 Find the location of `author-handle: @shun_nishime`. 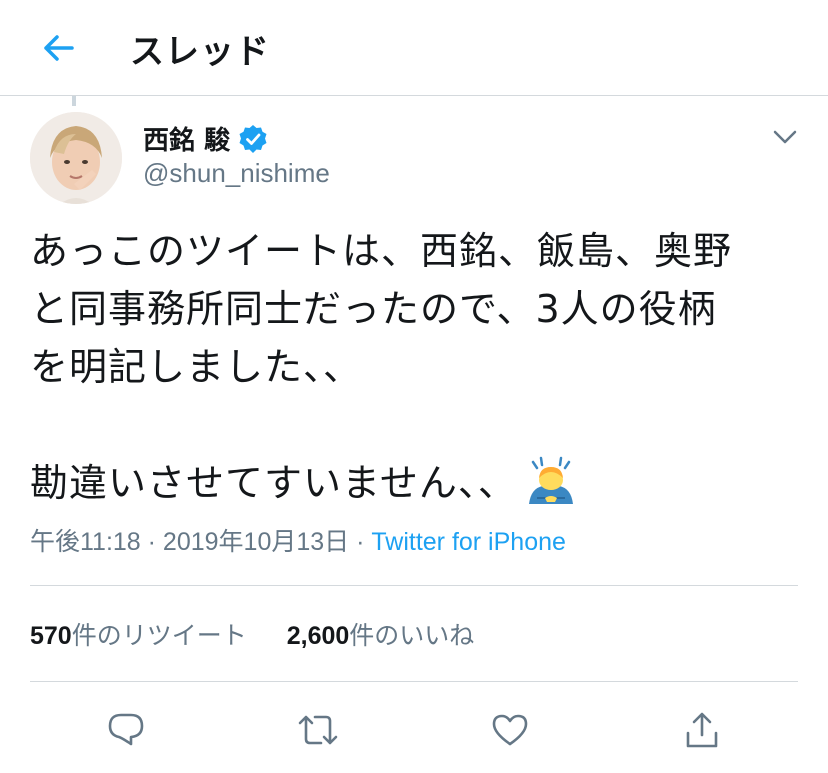

author-handle: @shun_nishime is located at coordinates (236, 173).